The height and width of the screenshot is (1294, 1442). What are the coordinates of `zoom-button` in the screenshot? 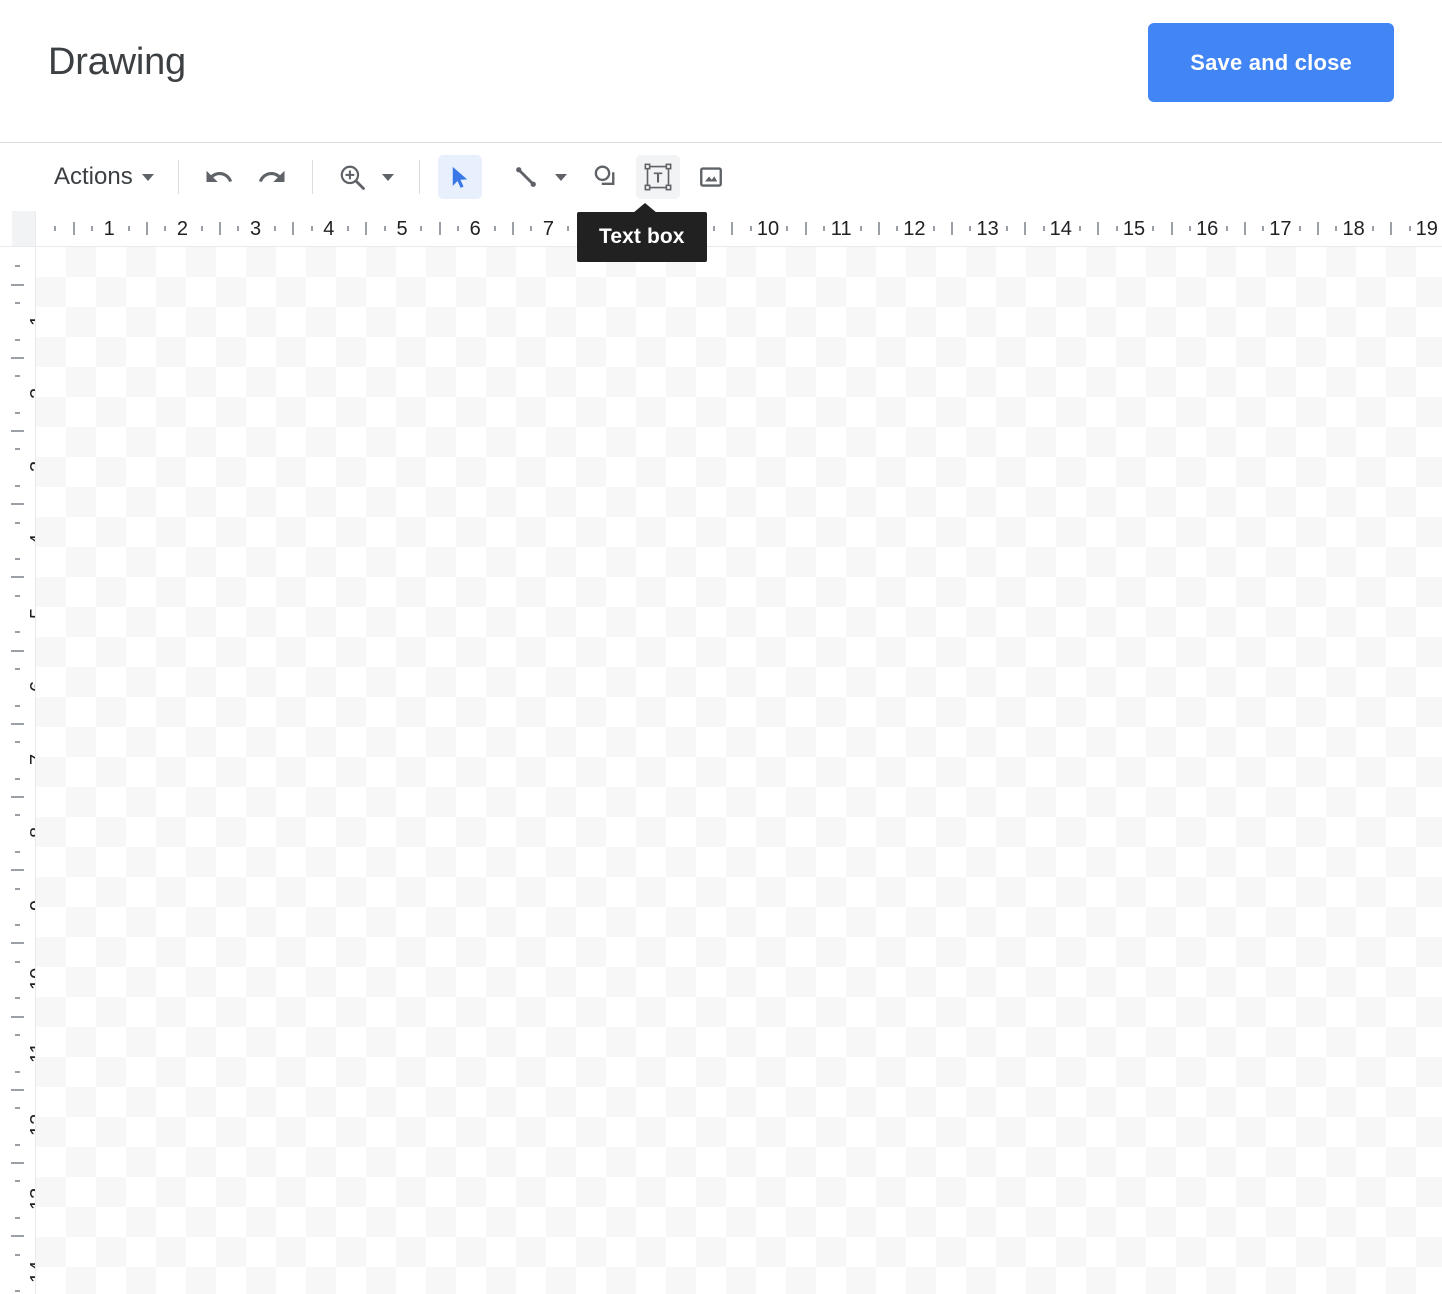 It's located at (353, 177).